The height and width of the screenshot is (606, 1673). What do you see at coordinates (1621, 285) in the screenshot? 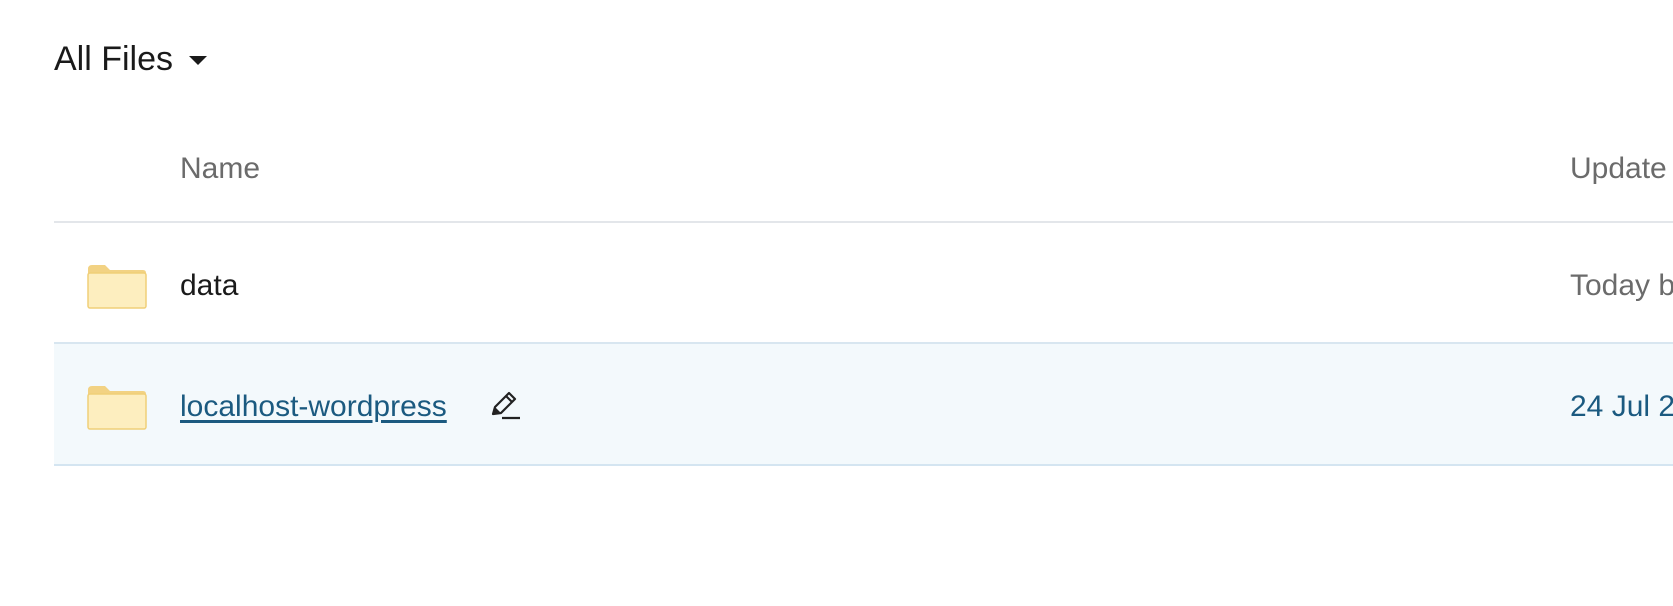
I see `file-updated: Today b` at bounding box center [1621, 285].